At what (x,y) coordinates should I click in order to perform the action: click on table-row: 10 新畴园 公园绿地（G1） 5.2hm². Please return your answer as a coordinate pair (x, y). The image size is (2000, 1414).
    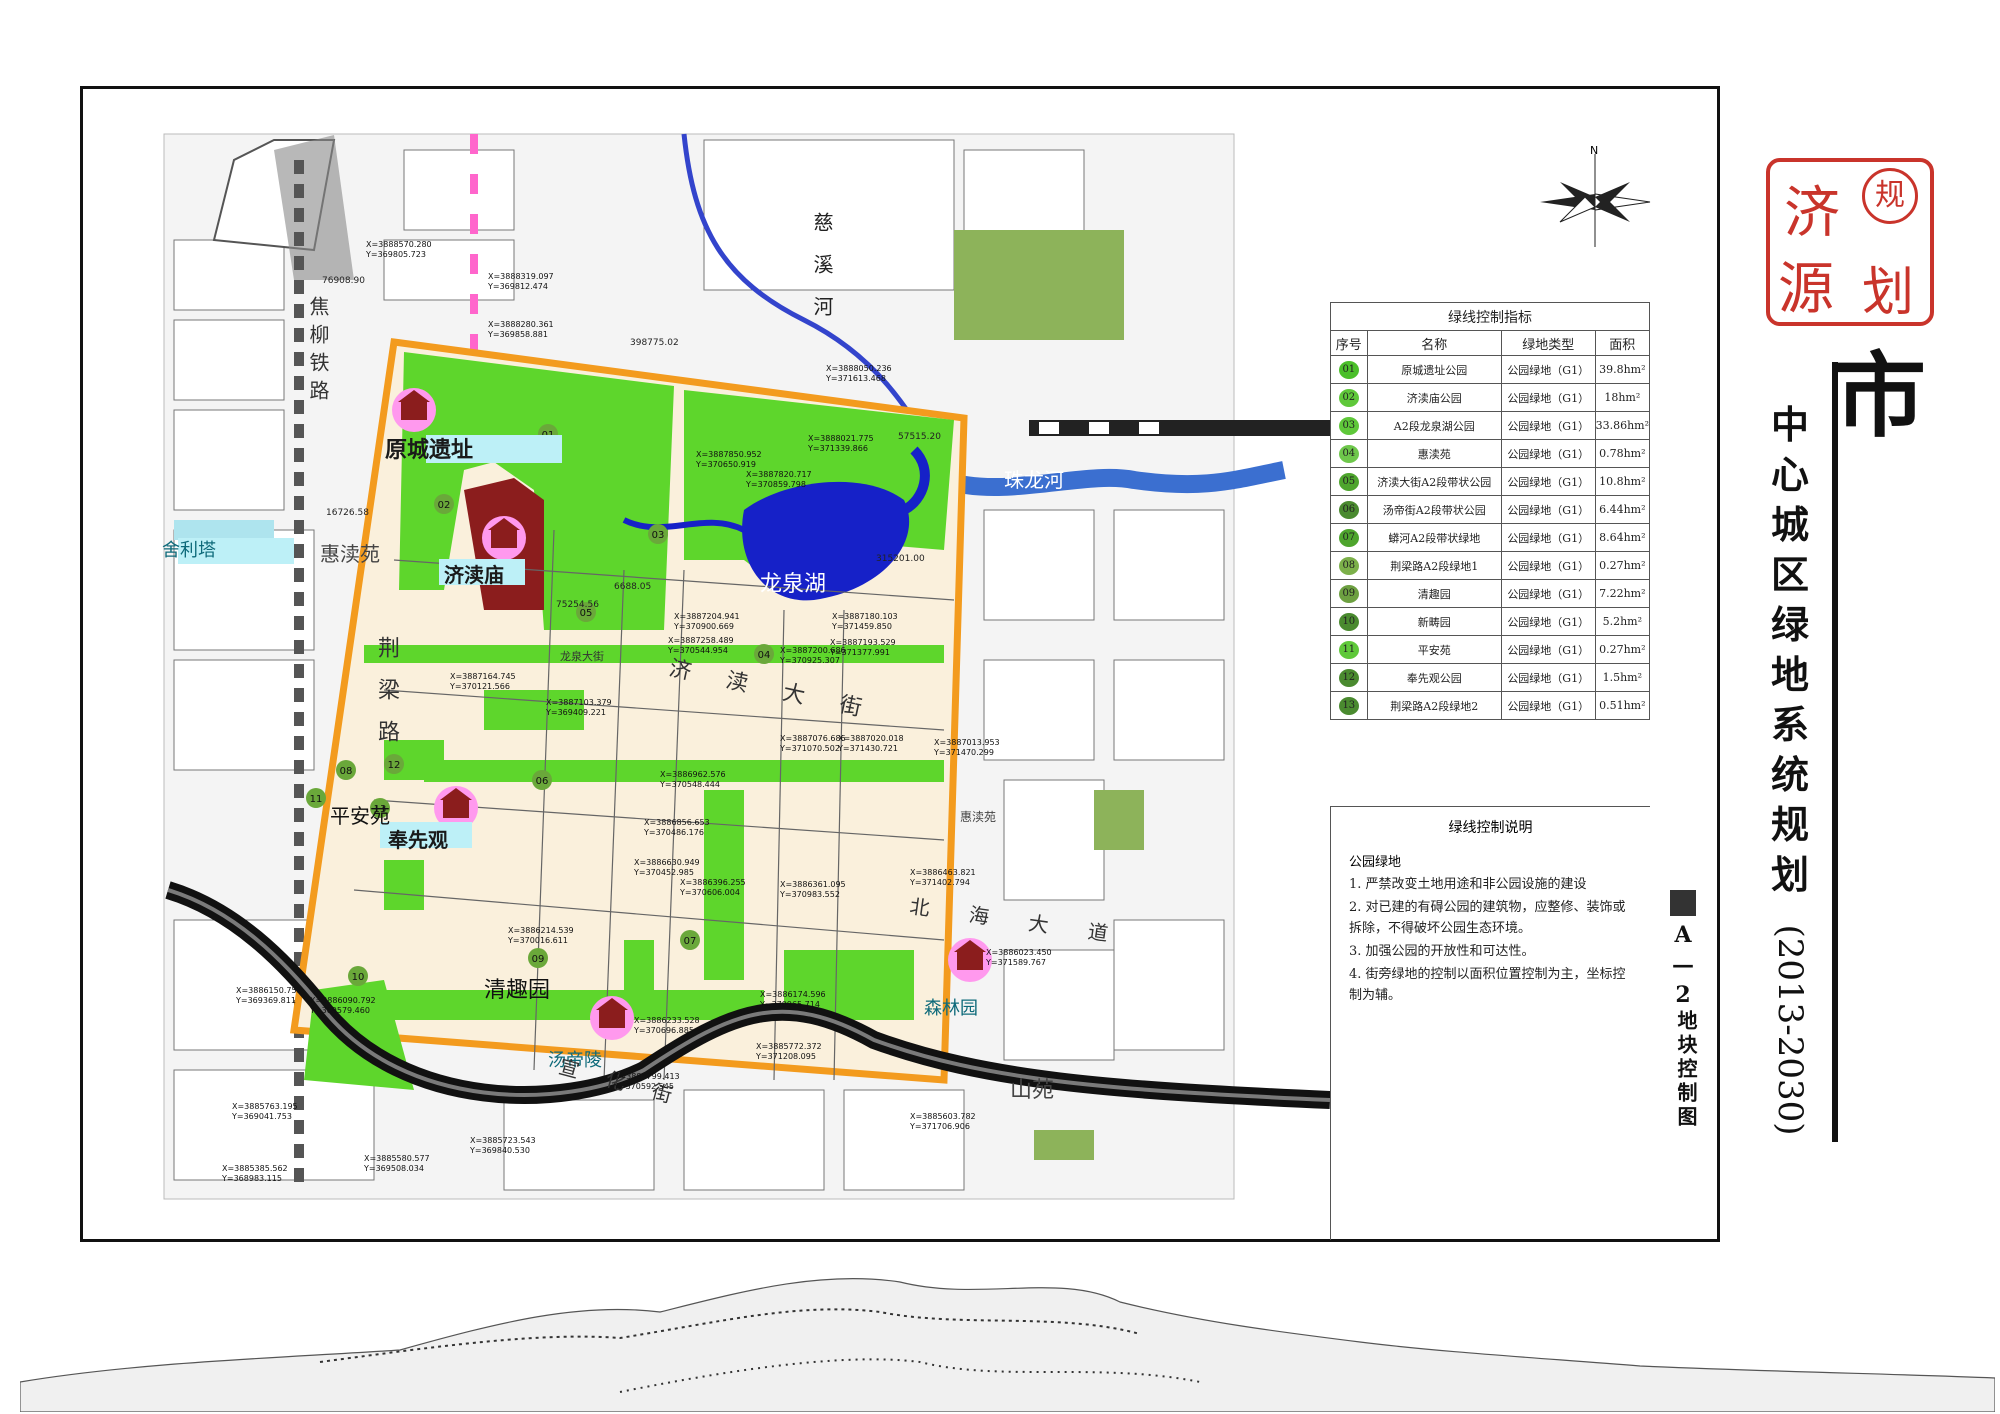
    Looking at the image, I should click on (1490, 621).